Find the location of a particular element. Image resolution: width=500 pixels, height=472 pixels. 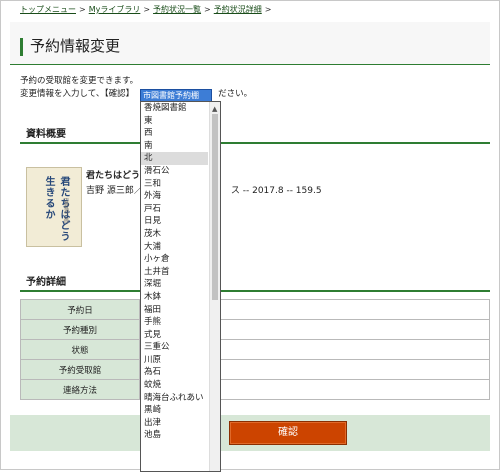

dropdown-option: 黒崎 is located at coordinates (174, 410).